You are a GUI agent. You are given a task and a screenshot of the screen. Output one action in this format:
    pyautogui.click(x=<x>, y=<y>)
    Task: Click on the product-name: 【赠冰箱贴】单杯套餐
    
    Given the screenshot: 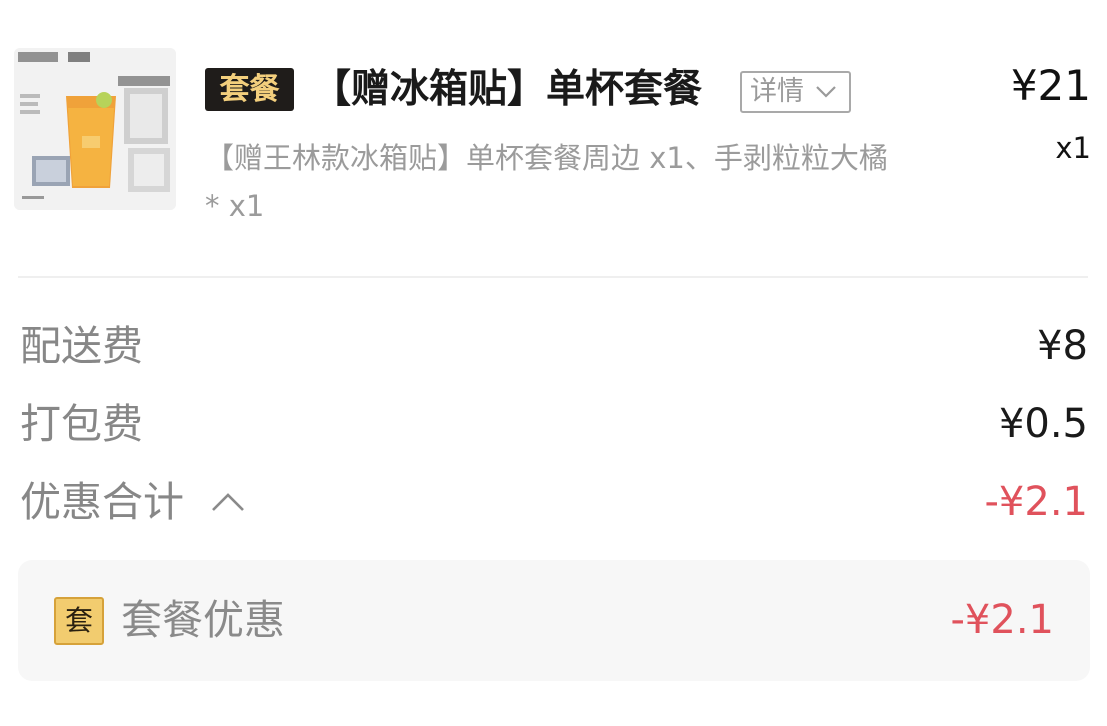 What is the action you would take?
    pyautogui.click(x=507, y=90)
    